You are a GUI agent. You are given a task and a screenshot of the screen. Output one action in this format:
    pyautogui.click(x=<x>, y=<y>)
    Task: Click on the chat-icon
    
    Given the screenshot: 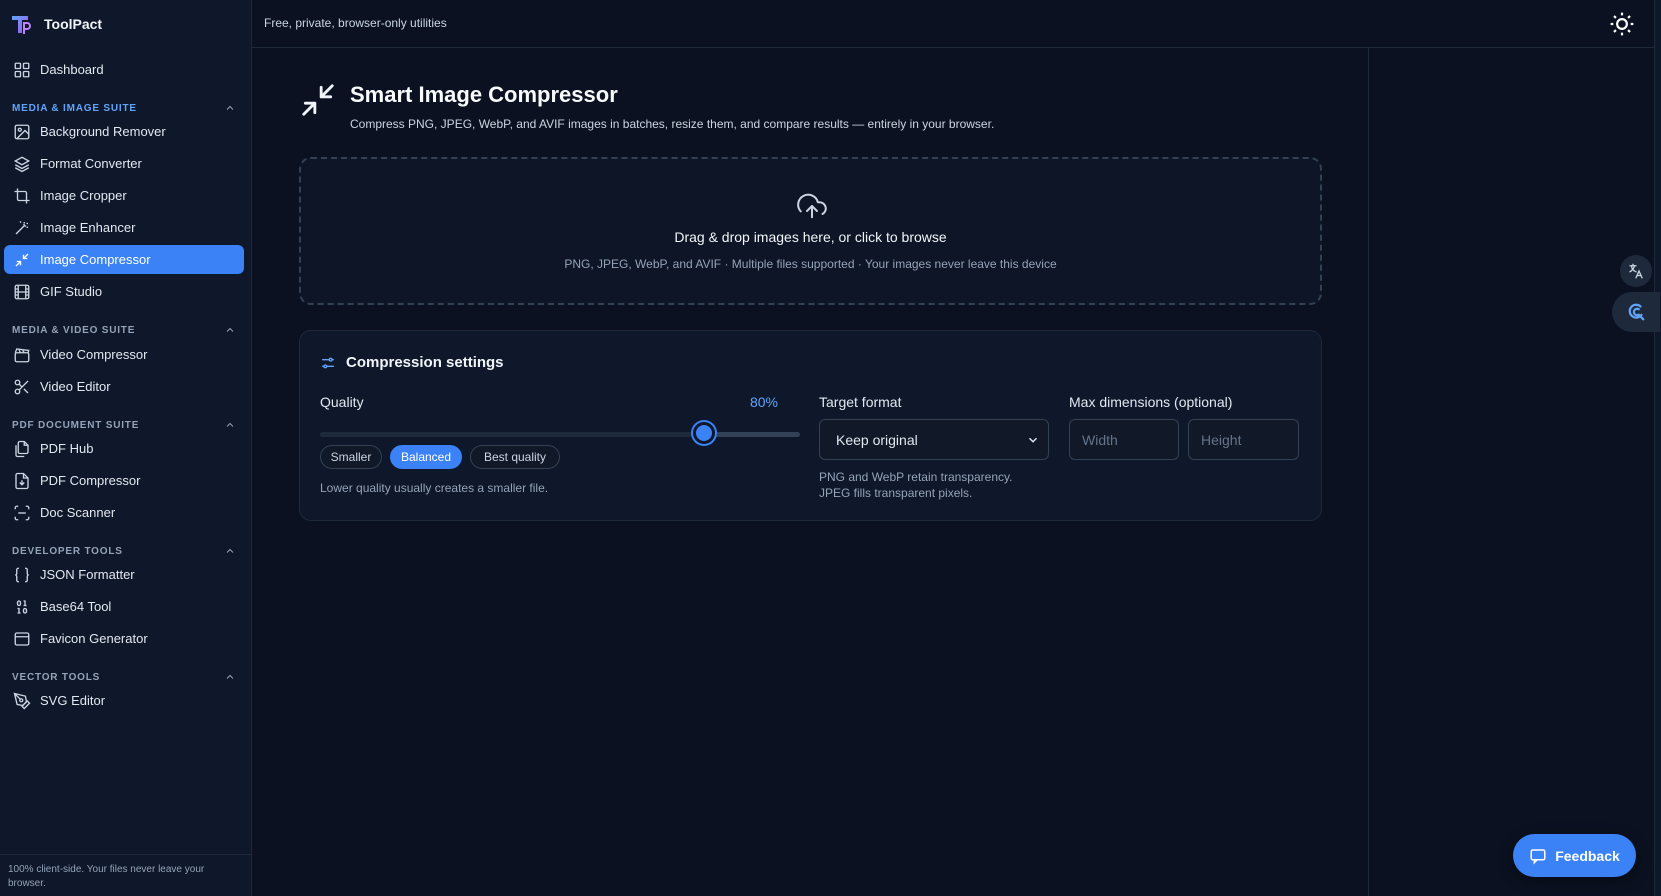 What is the action you would take?
    pyautogui.click(x=1538, y=856)
    